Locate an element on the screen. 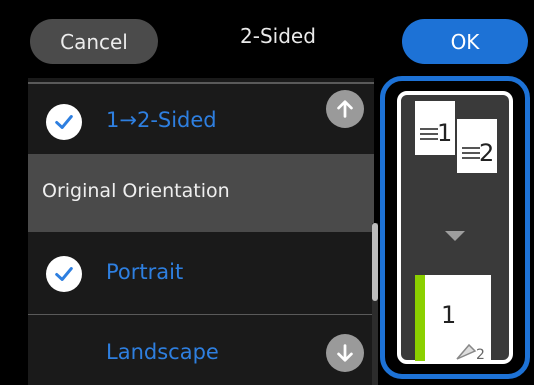  scrollbar-thumb is located at coordinates (375, 262).